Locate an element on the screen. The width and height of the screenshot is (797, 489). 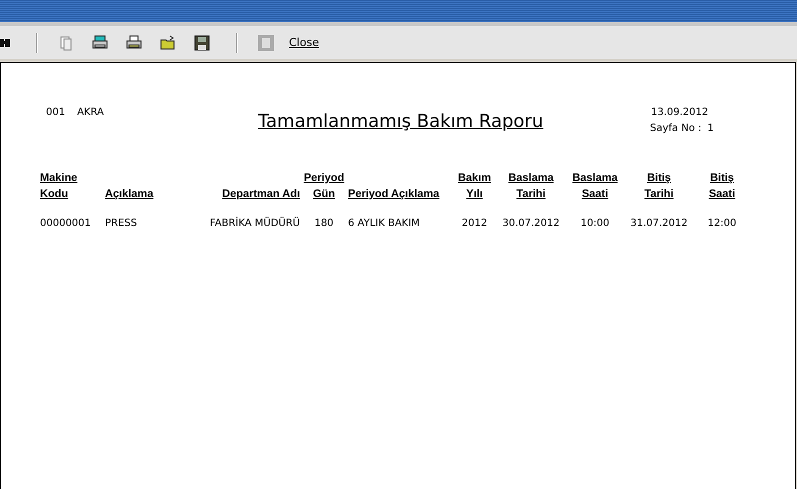
save-icon is located at coordinates (202, 42).